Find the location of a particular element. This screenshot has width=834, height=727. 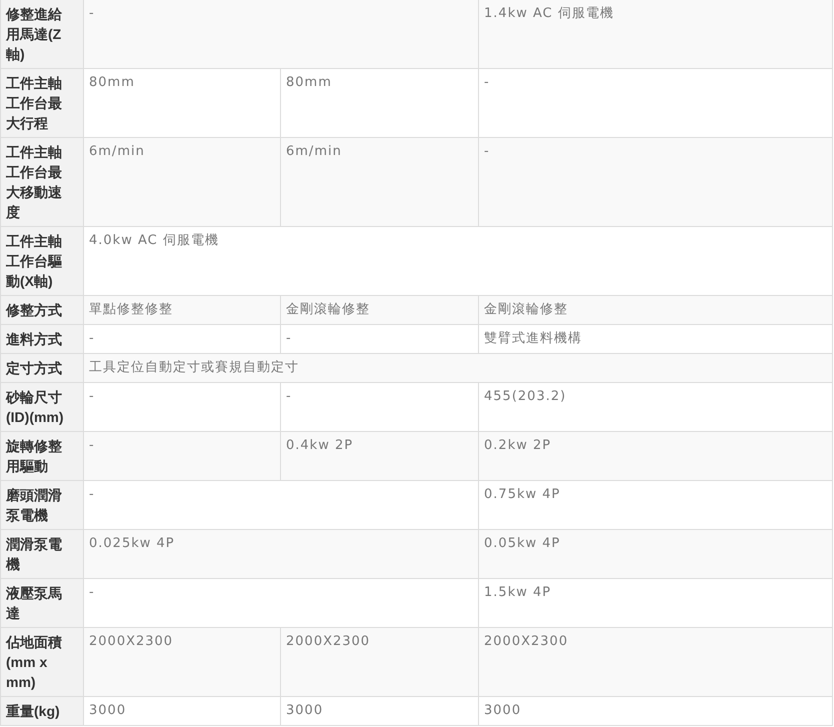

row-header: 工件主軸工作台驅動(X軸) is located at coordinates (34, 261).